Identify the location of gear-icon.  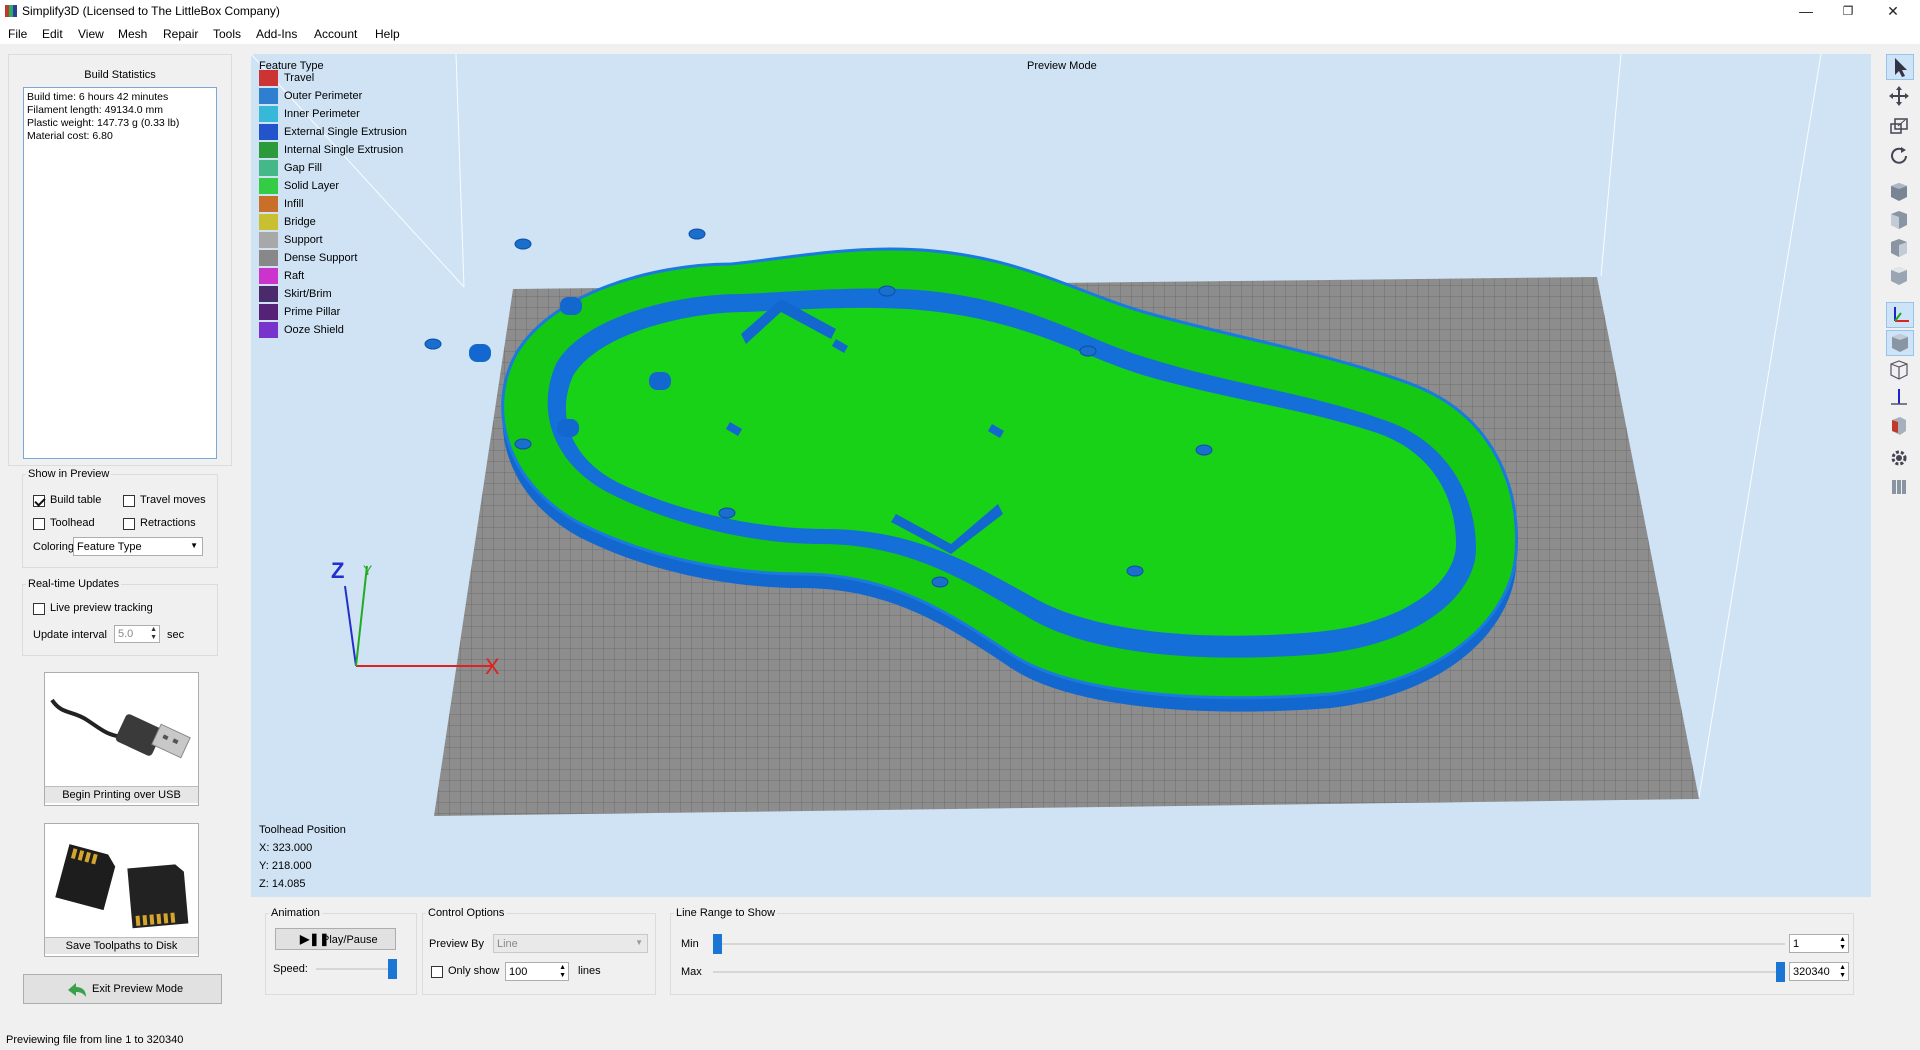
(1899, 458).